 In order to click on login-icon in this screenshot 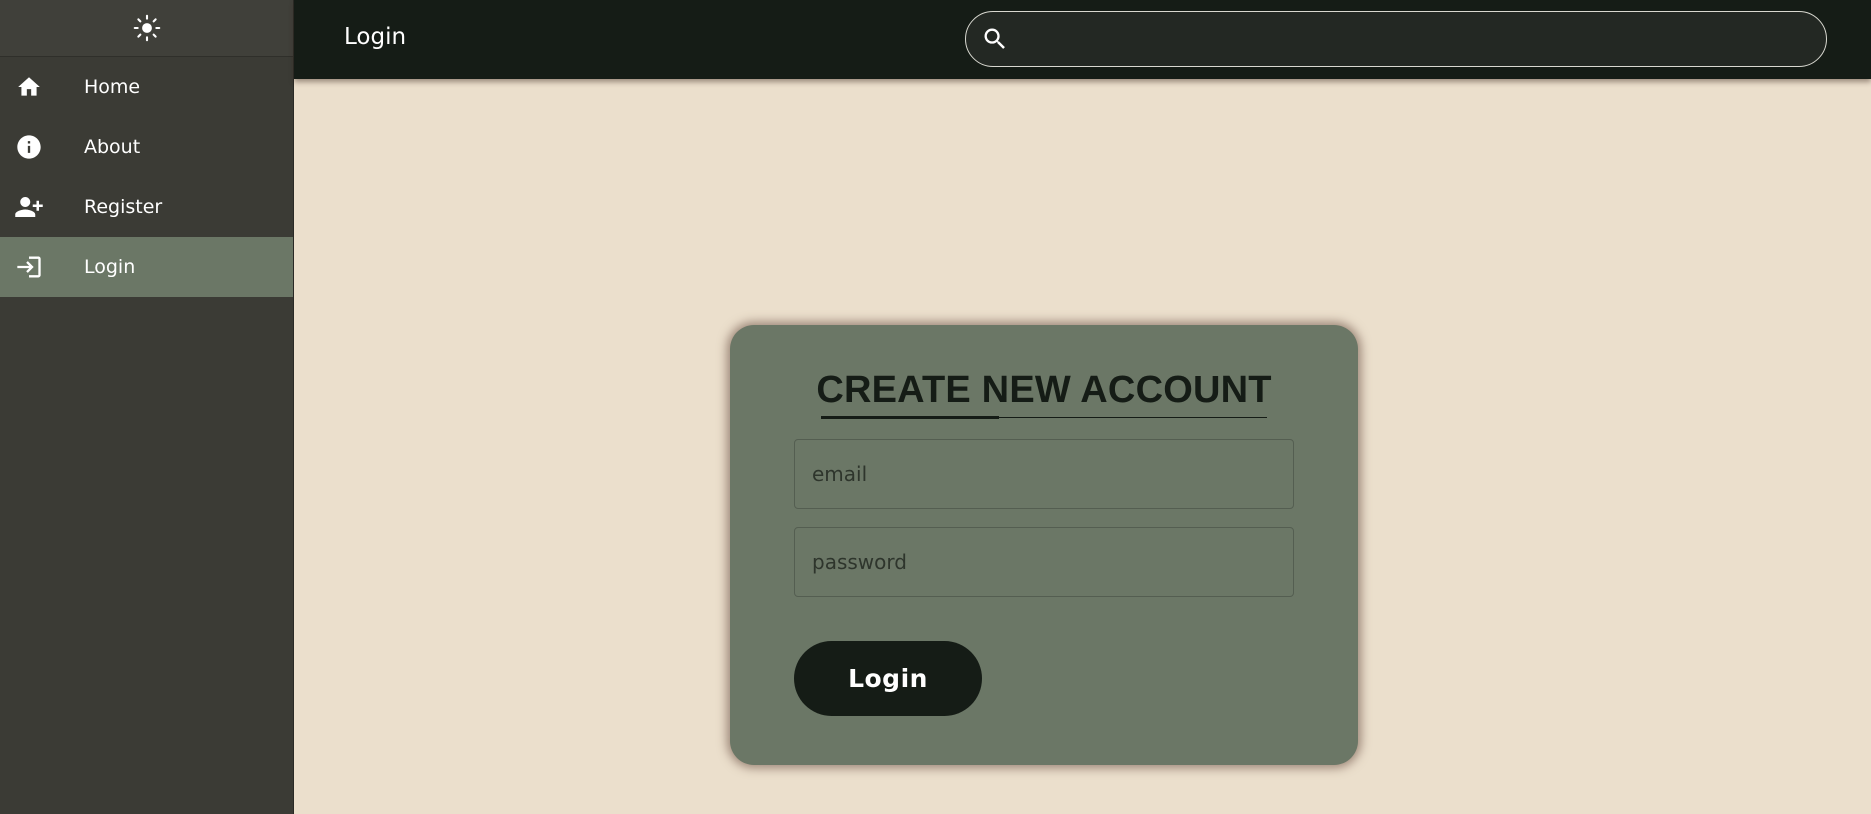, I will do `click(29, 267)`.